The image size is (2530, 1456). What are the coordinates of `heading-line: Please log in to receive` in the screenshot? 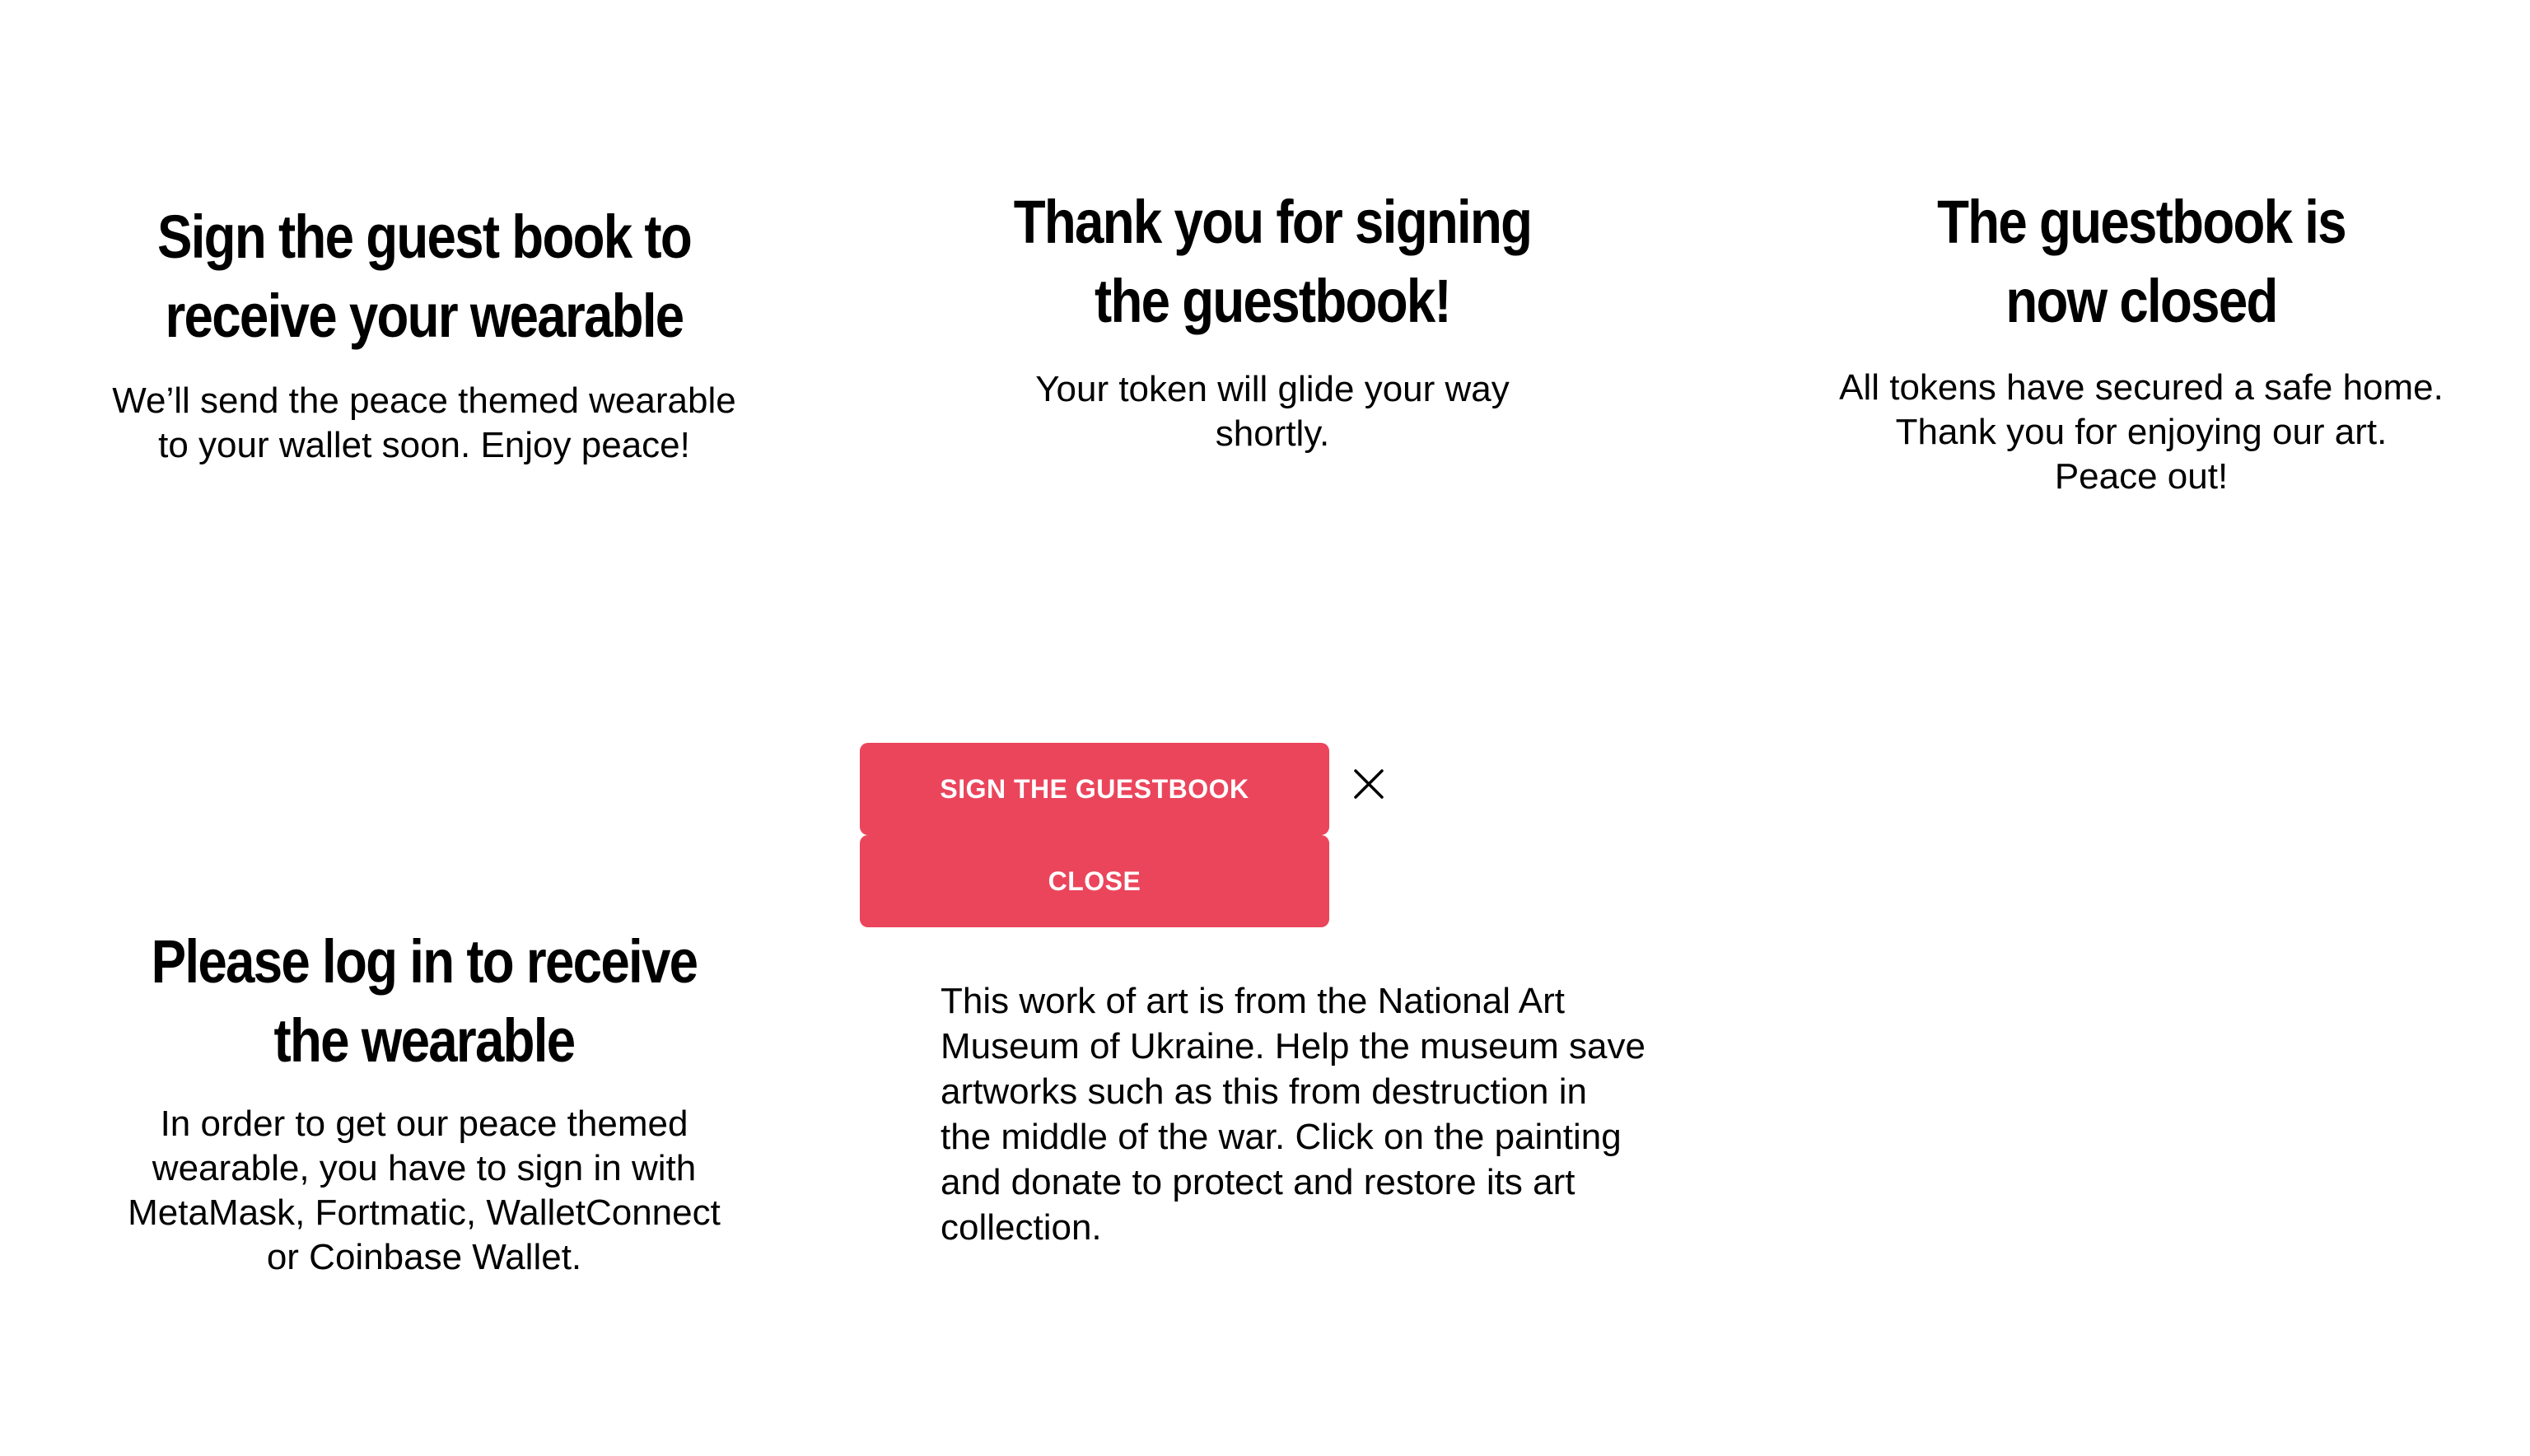 It's located at (425, 961).